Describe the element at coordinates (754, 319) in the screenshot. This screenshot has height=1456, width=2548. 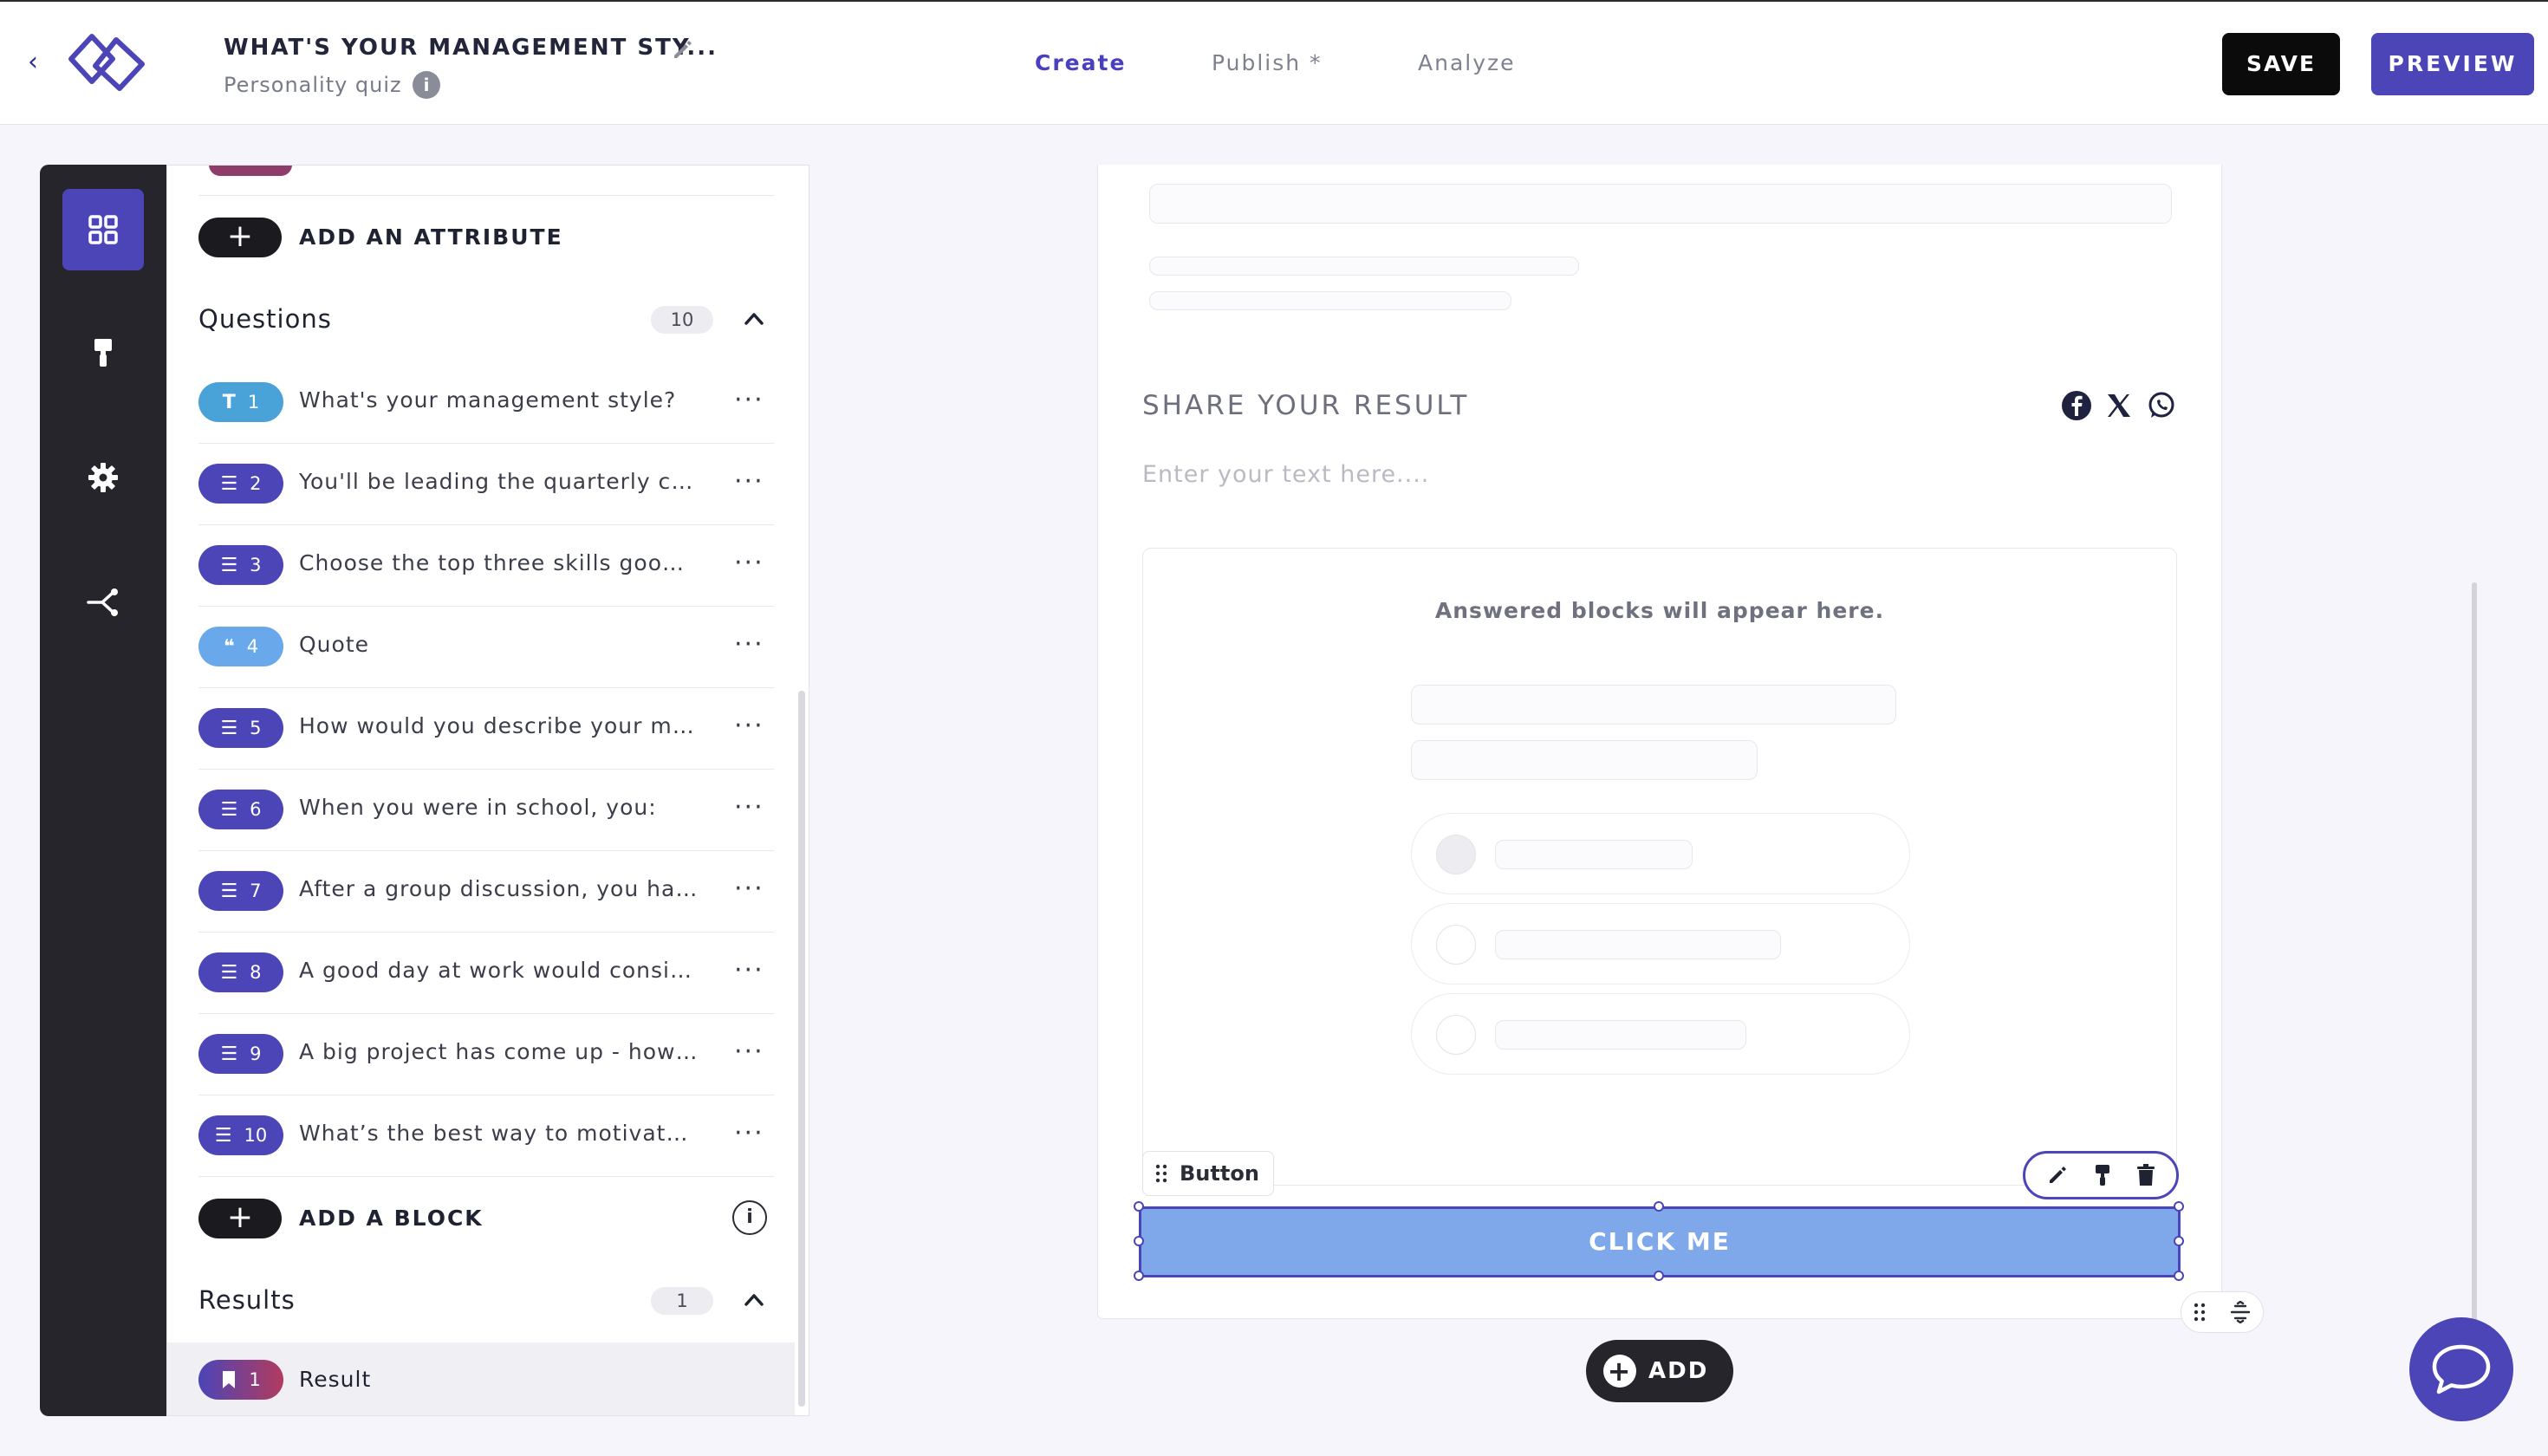
I see `collapse-questions-icon` at that location.